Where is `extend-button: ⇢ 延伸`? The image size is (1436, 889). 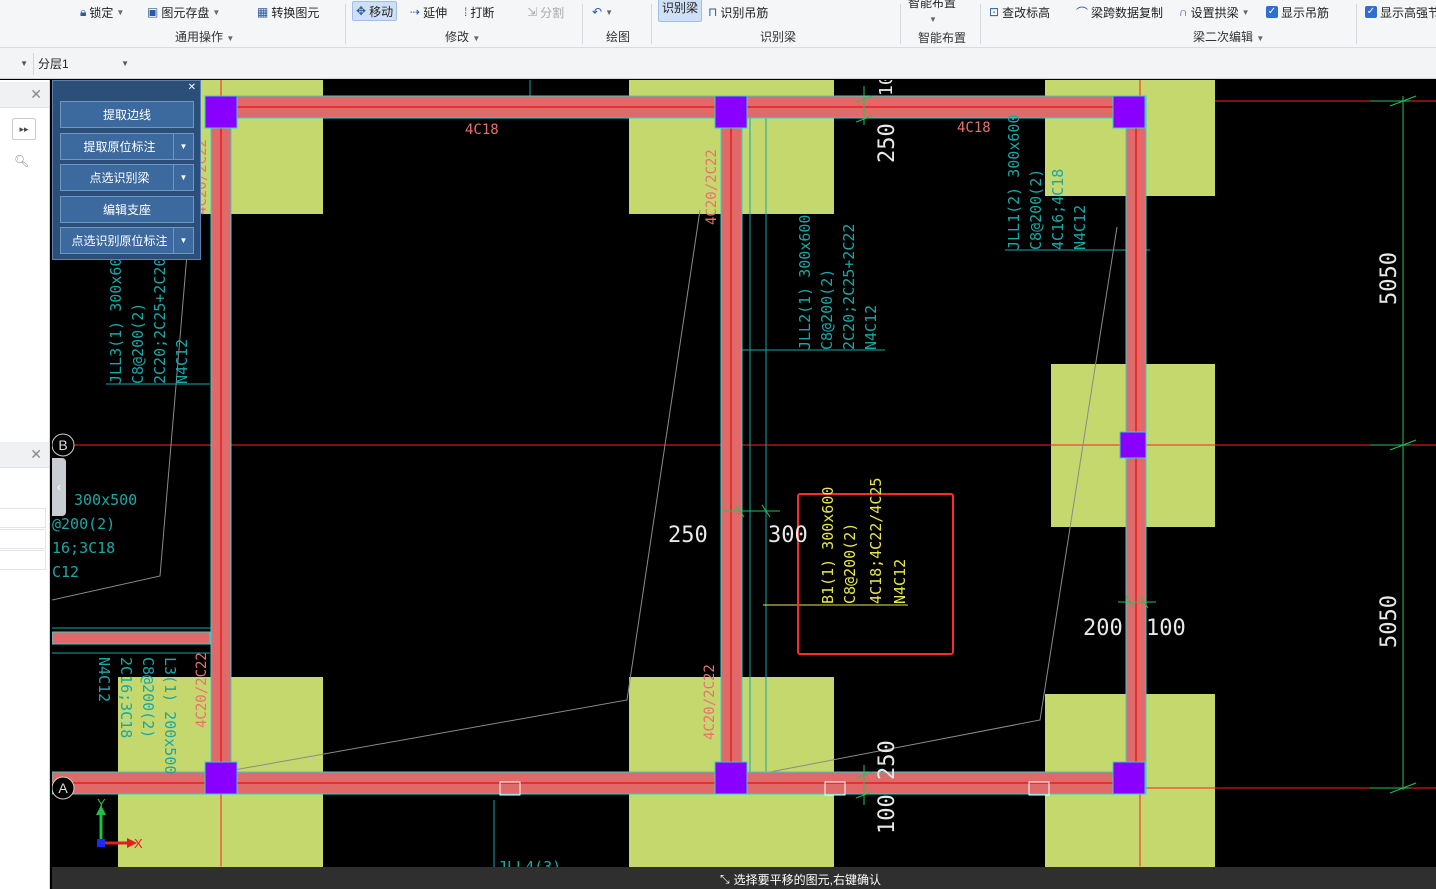 extend-button: ⇢ 延伸 is located at coordinates (428, 12).